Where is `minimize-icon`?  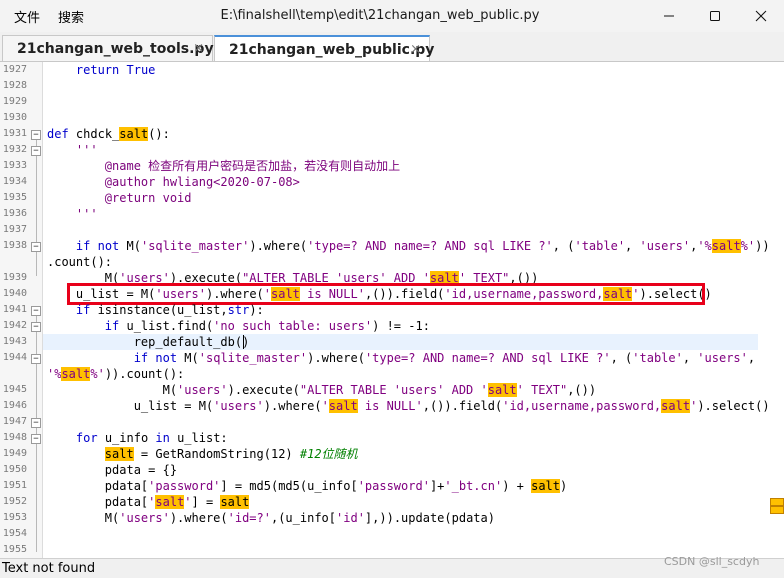 minimize-icon is located at coordinates (669, 16).